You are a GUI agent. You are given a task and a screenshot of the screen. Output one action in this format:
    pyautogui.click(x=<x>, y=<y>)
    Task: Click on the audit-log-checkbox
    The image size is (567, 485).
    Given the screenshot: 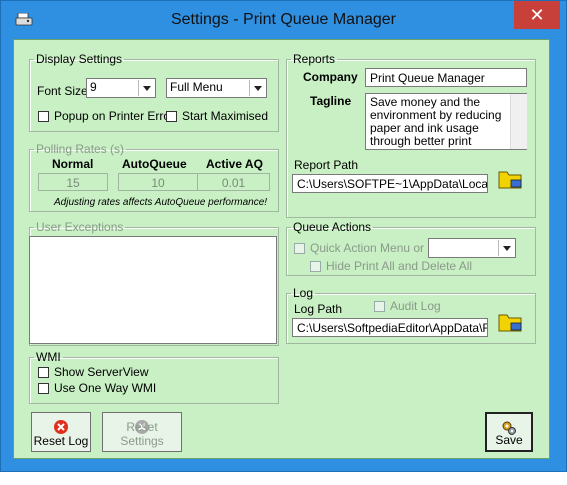 What is the action you would take?
    pyautogui.click(x=379, y=306)
    